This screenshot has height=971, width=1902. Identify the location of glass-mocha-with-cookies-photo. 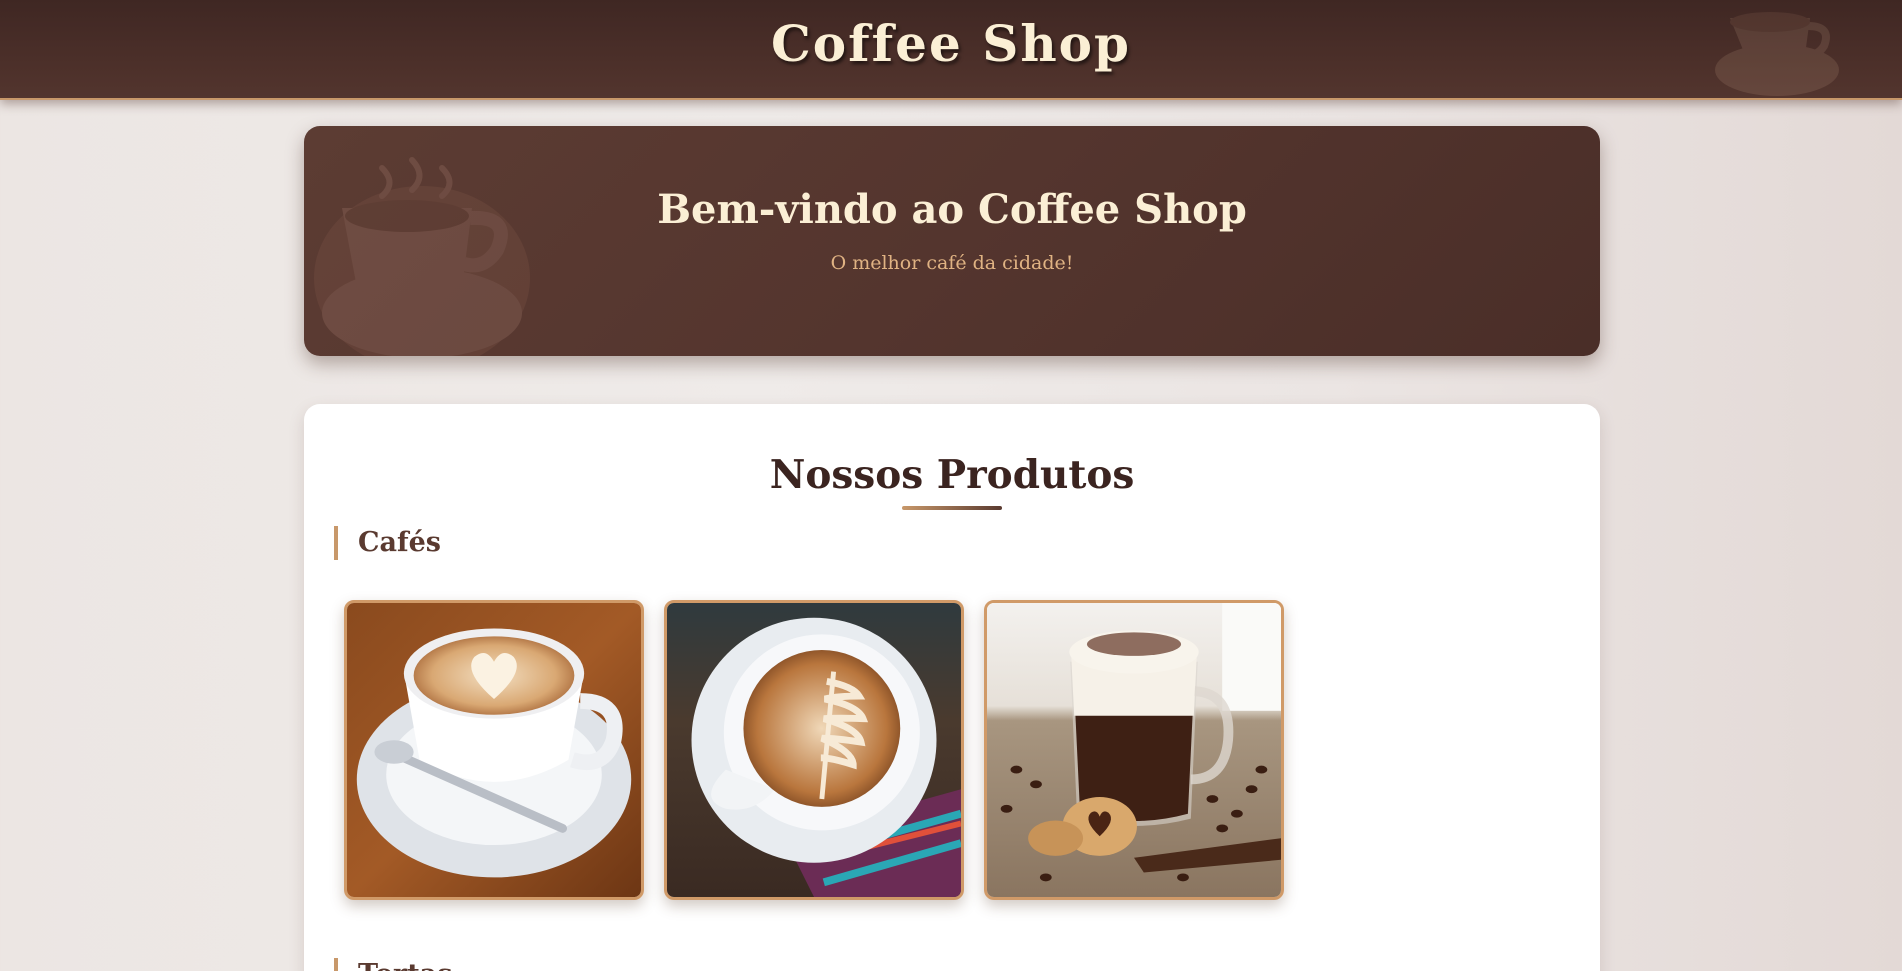
(1134, 750).